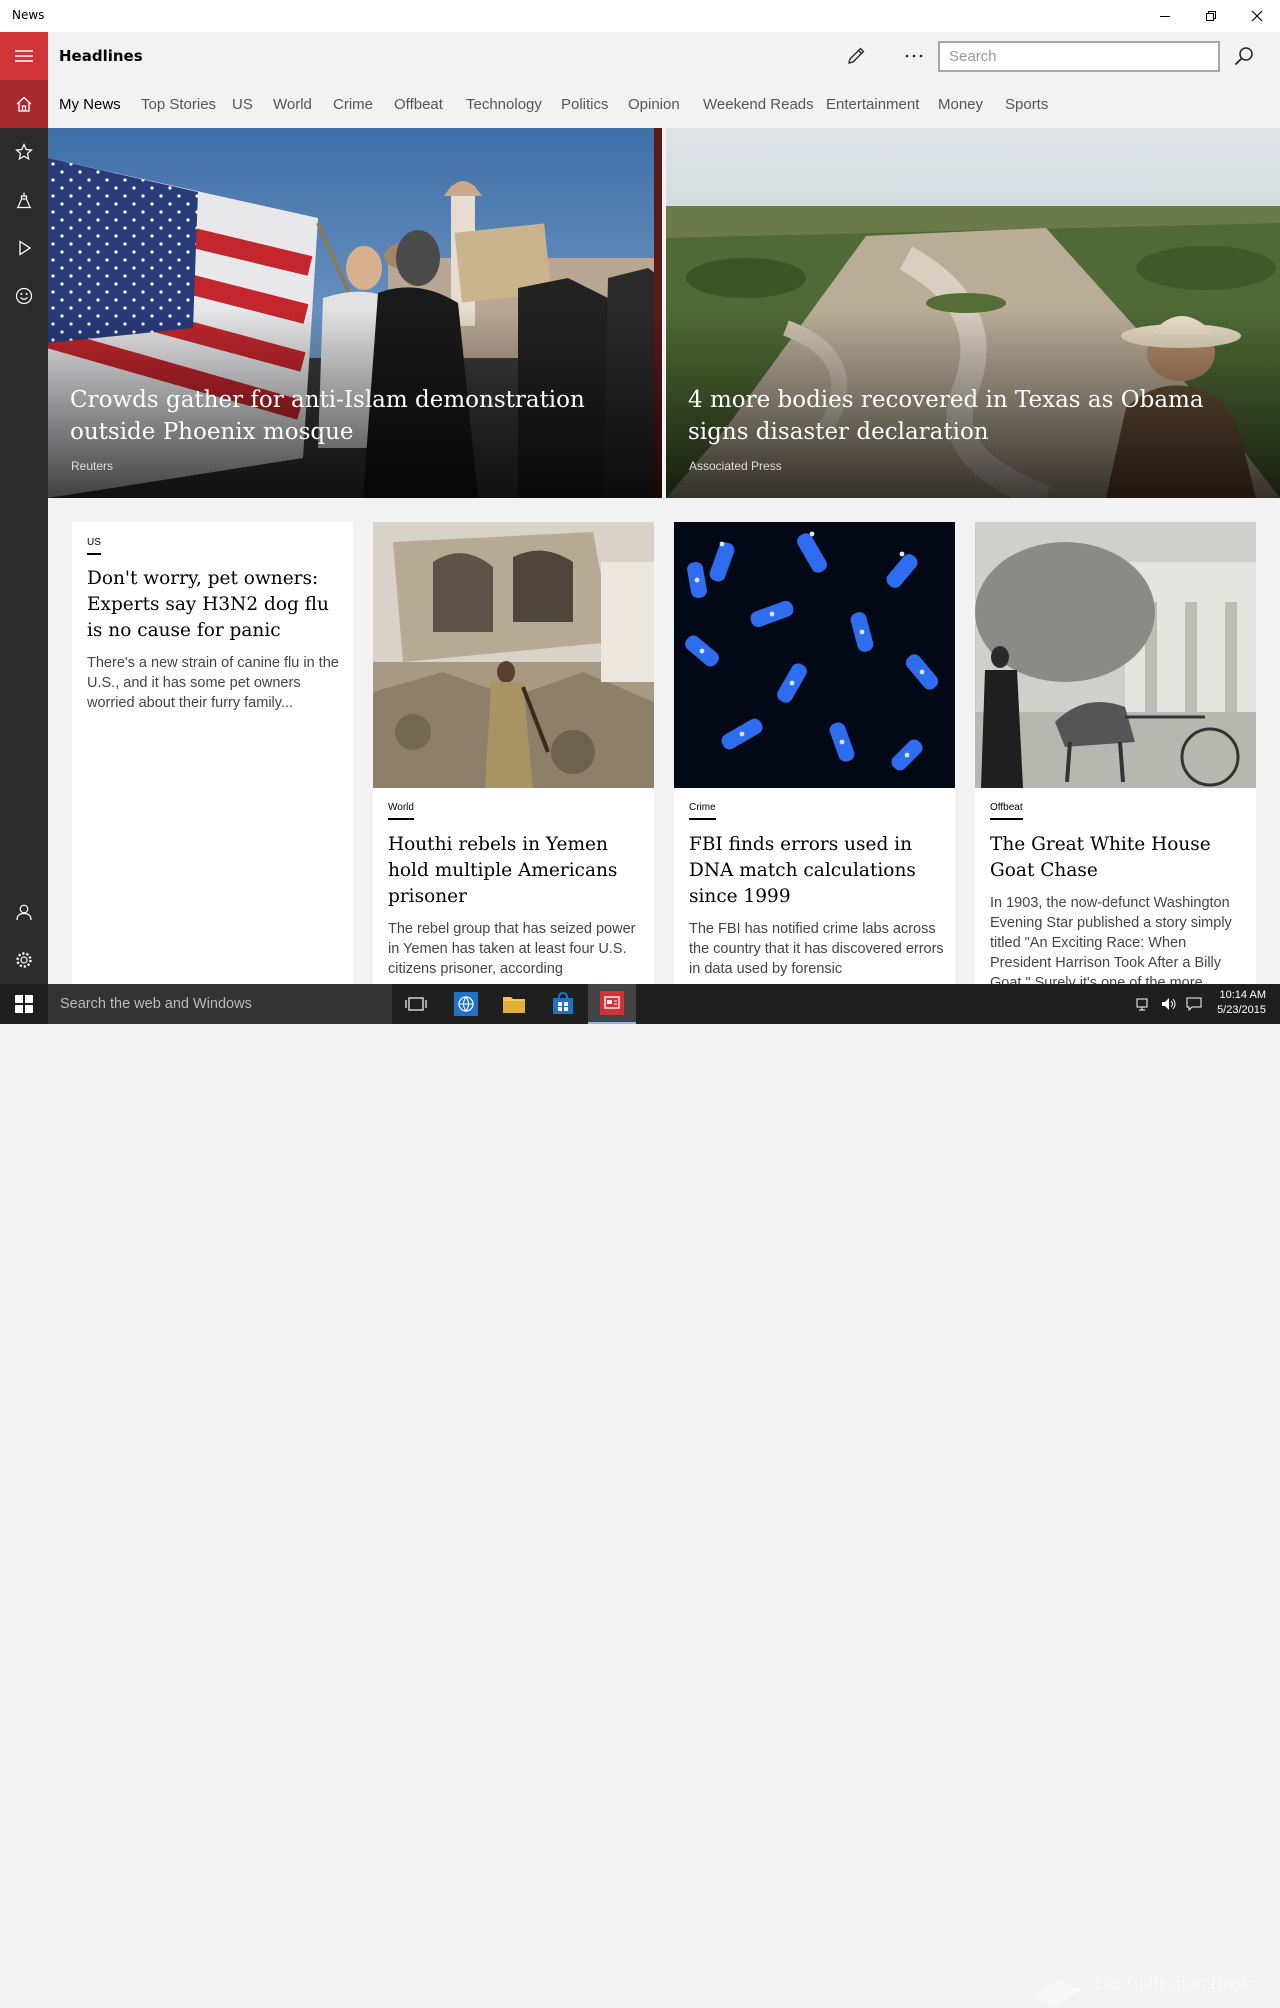 The image size is (1280, 2008). What do you see at coordinates (90, 104) in the screenshot?
I see `tab-my-news: My News` at bounding box center [90, 104].